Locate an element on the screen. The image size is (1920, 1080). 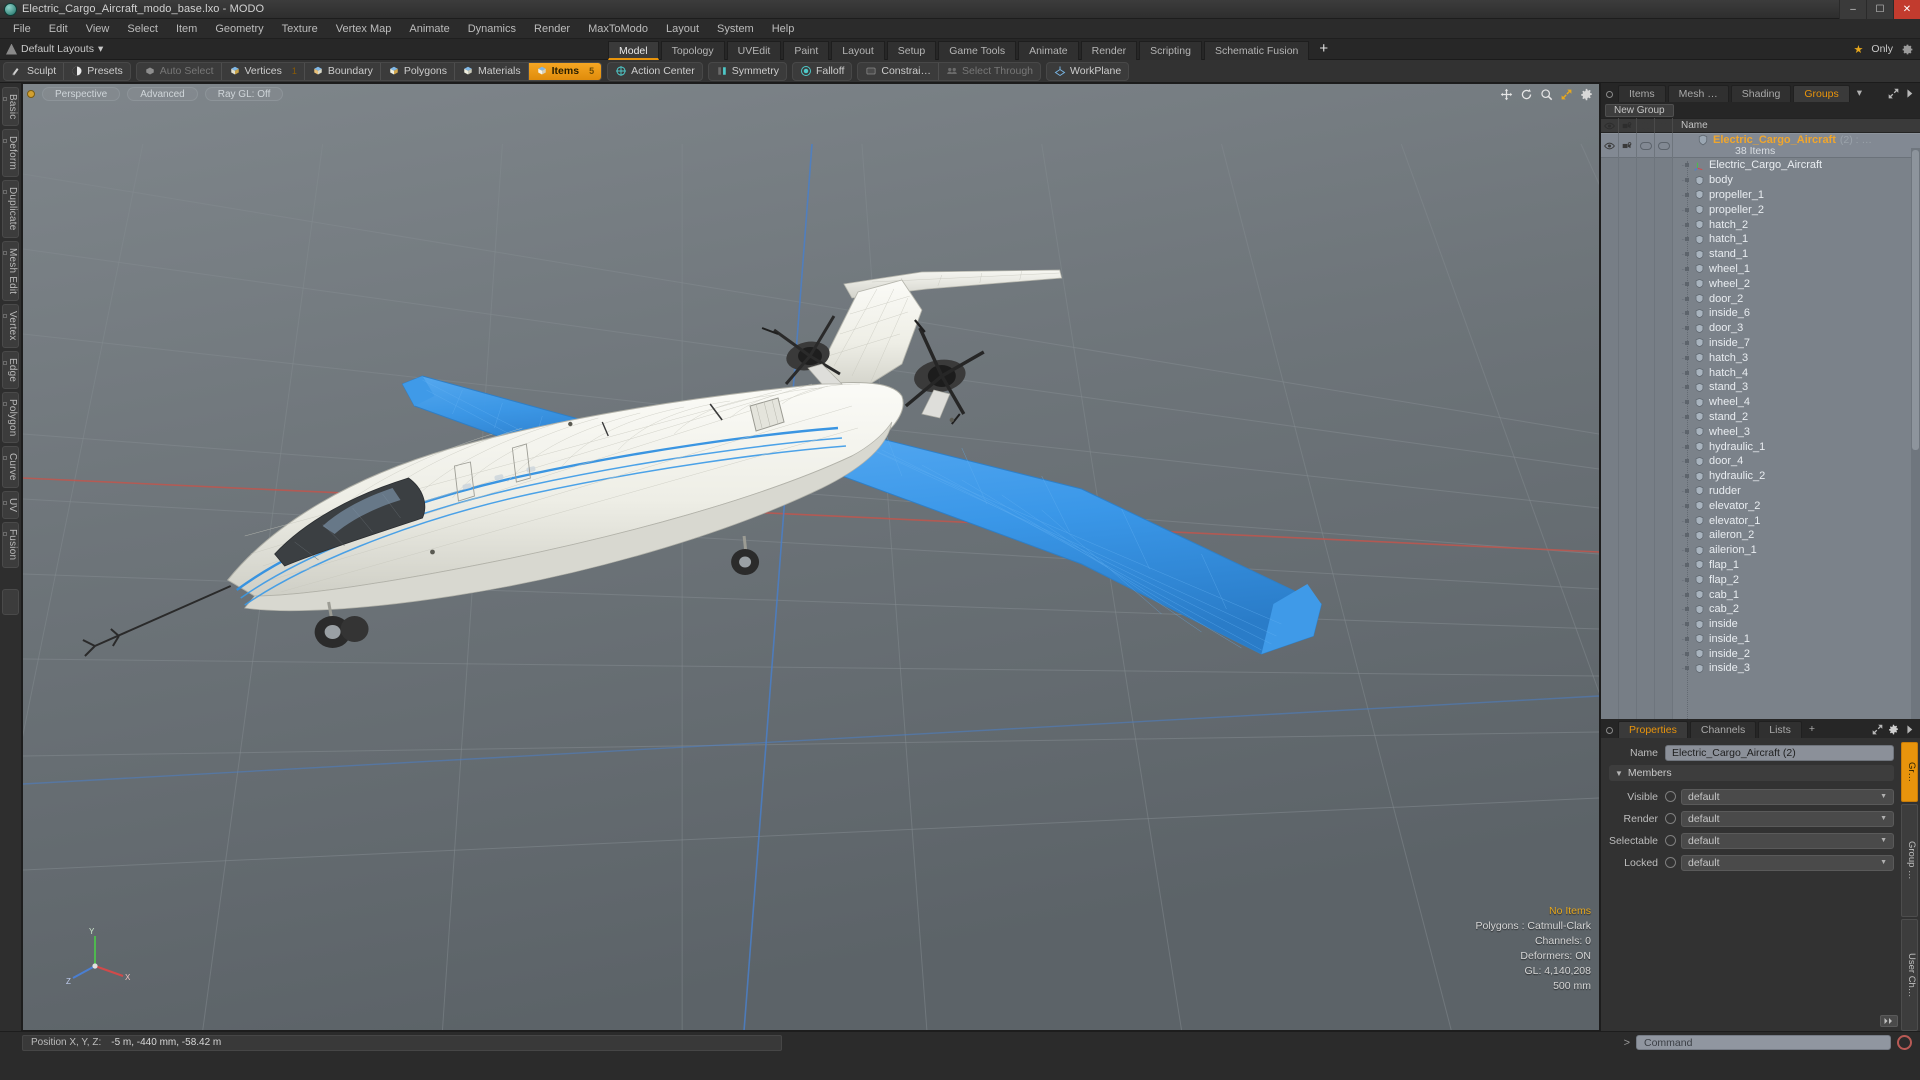
property-dropdown-visible: default ▼ is located at coordinates (1787, 796).